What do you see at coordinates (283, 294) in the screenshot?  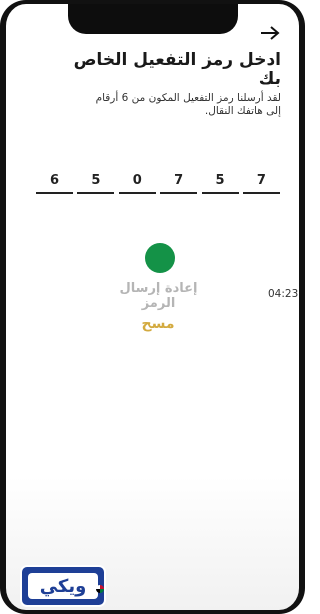 I see `countdown-timer: 04:23` at bounding box center [283, 294].